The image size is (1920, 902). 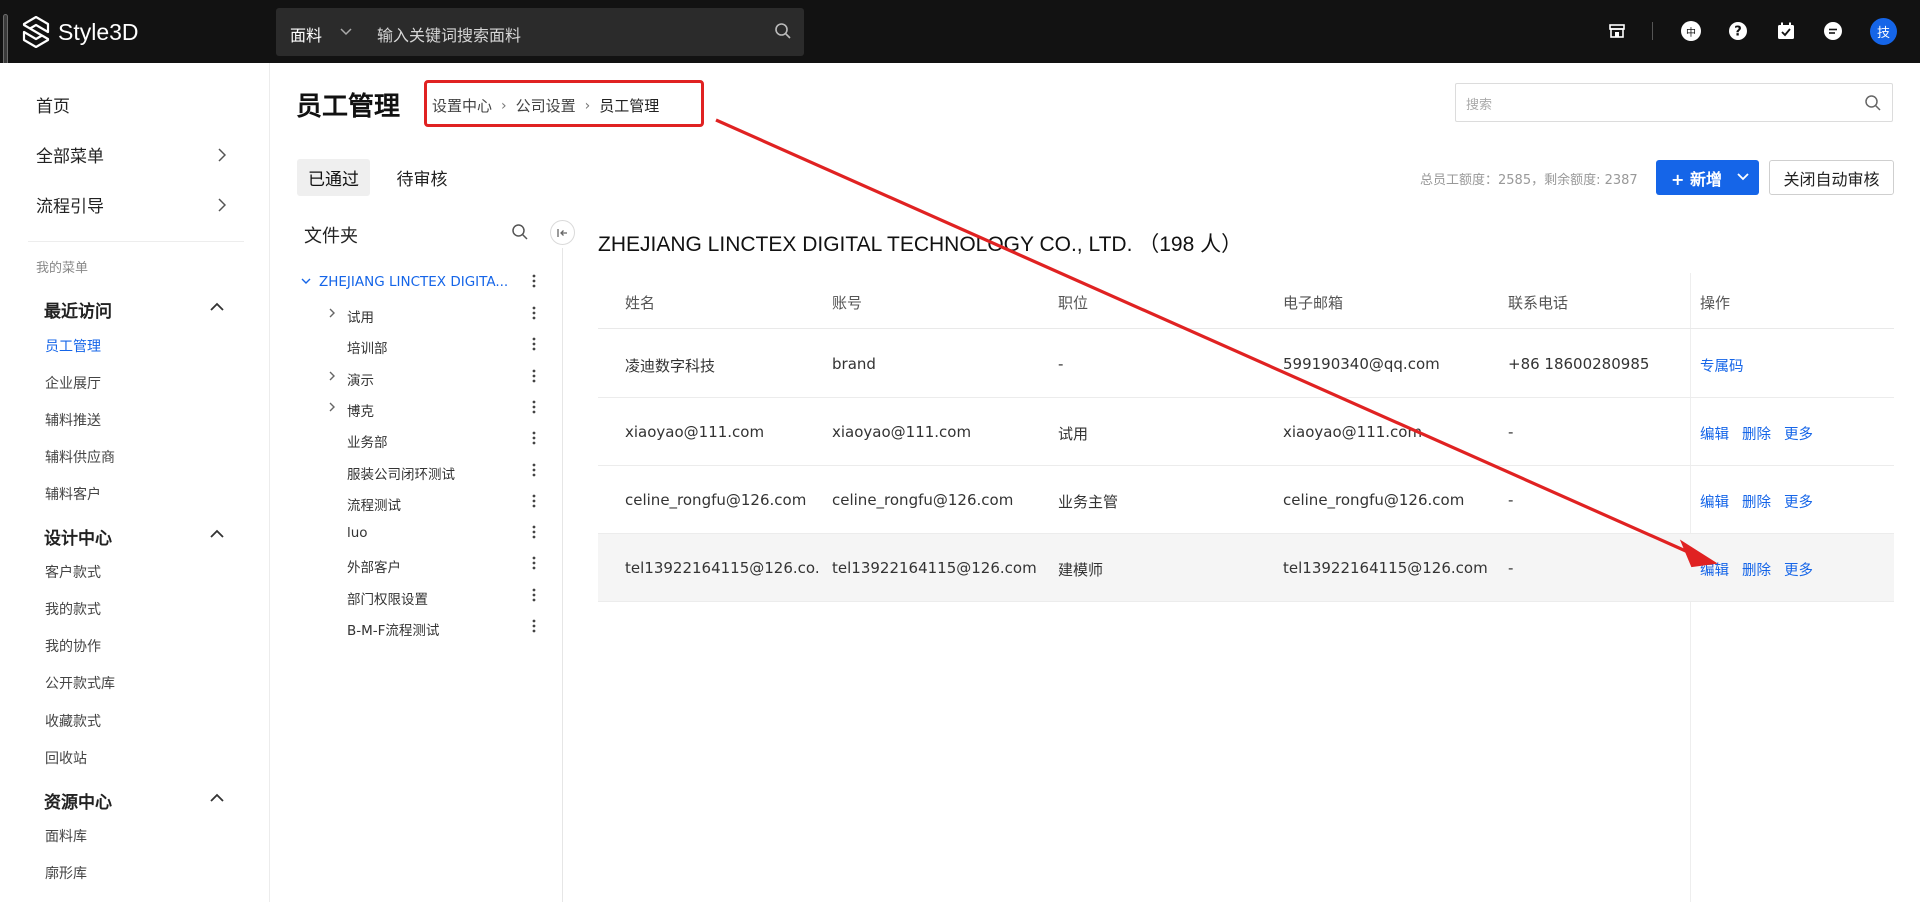 I want to click on message-icon, so click(x=1833, y=31).